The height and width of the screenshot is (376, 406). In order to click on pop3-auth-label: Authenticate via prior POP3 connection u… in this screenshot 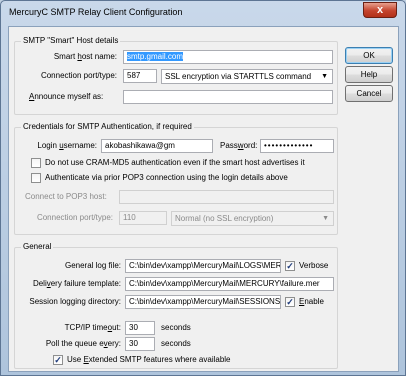, I will do `click(166, 177)`.